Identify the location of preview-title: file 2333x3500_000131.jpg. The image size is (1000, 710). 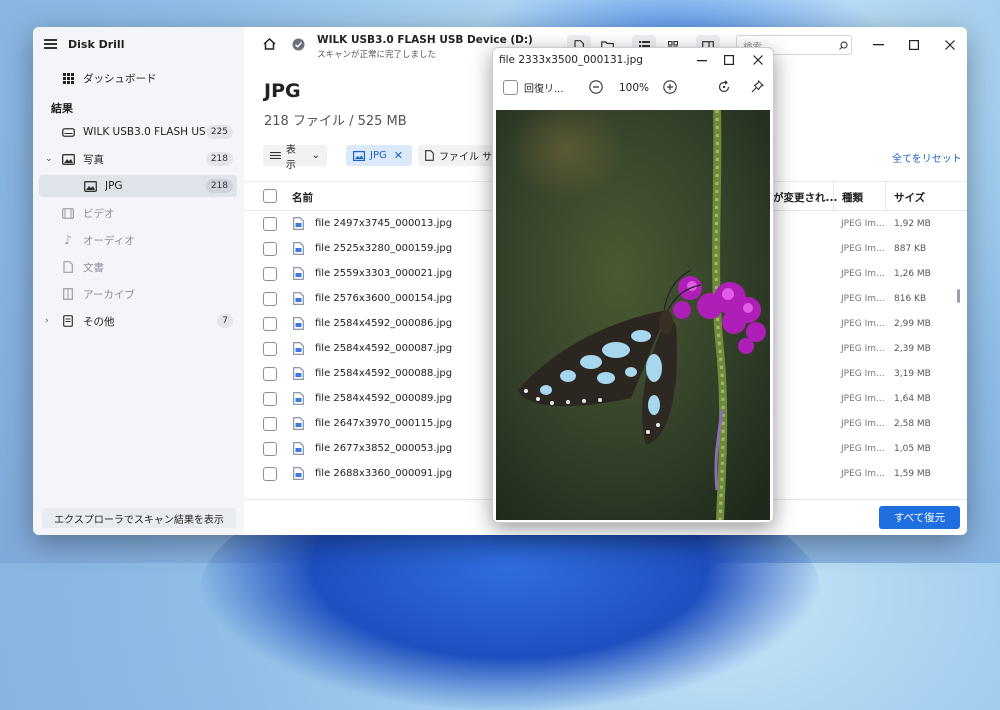
(571, 60).